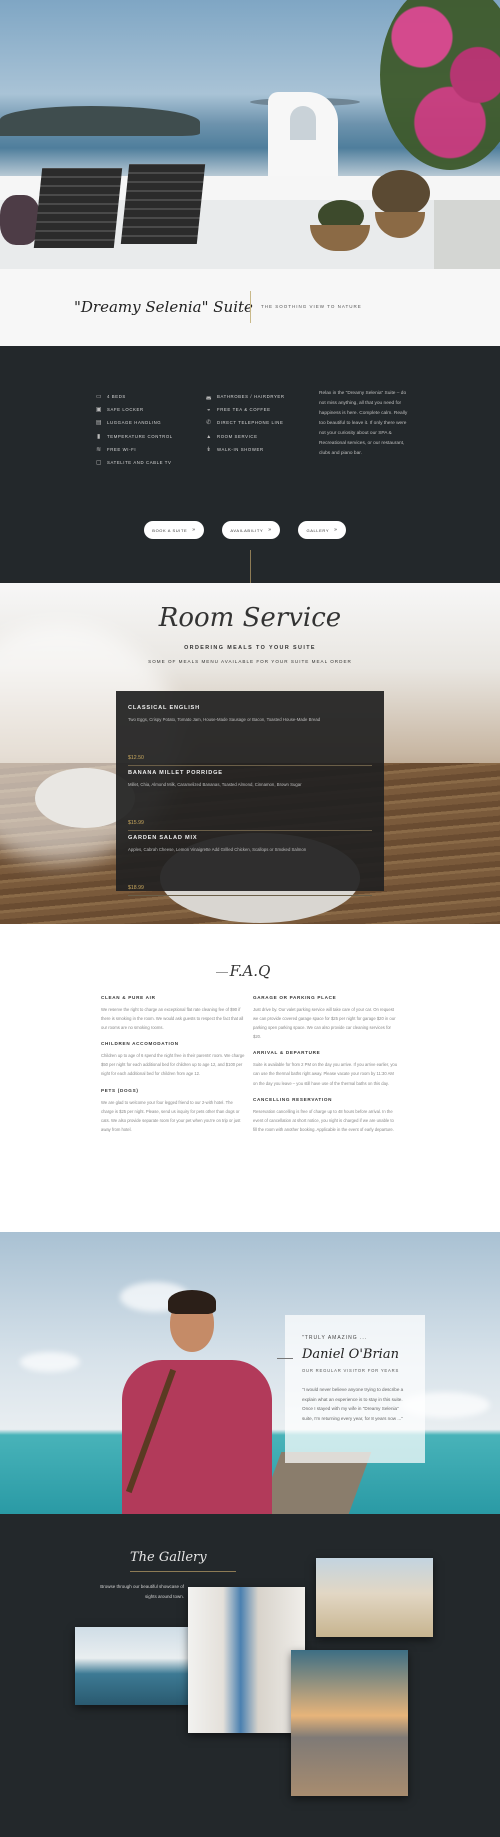  What do you see at coordinates (287, 1053) in the screenshot?
I see `faq-question: ARRIVAL & DEPARTURE` at bounding box center [287, 1053].